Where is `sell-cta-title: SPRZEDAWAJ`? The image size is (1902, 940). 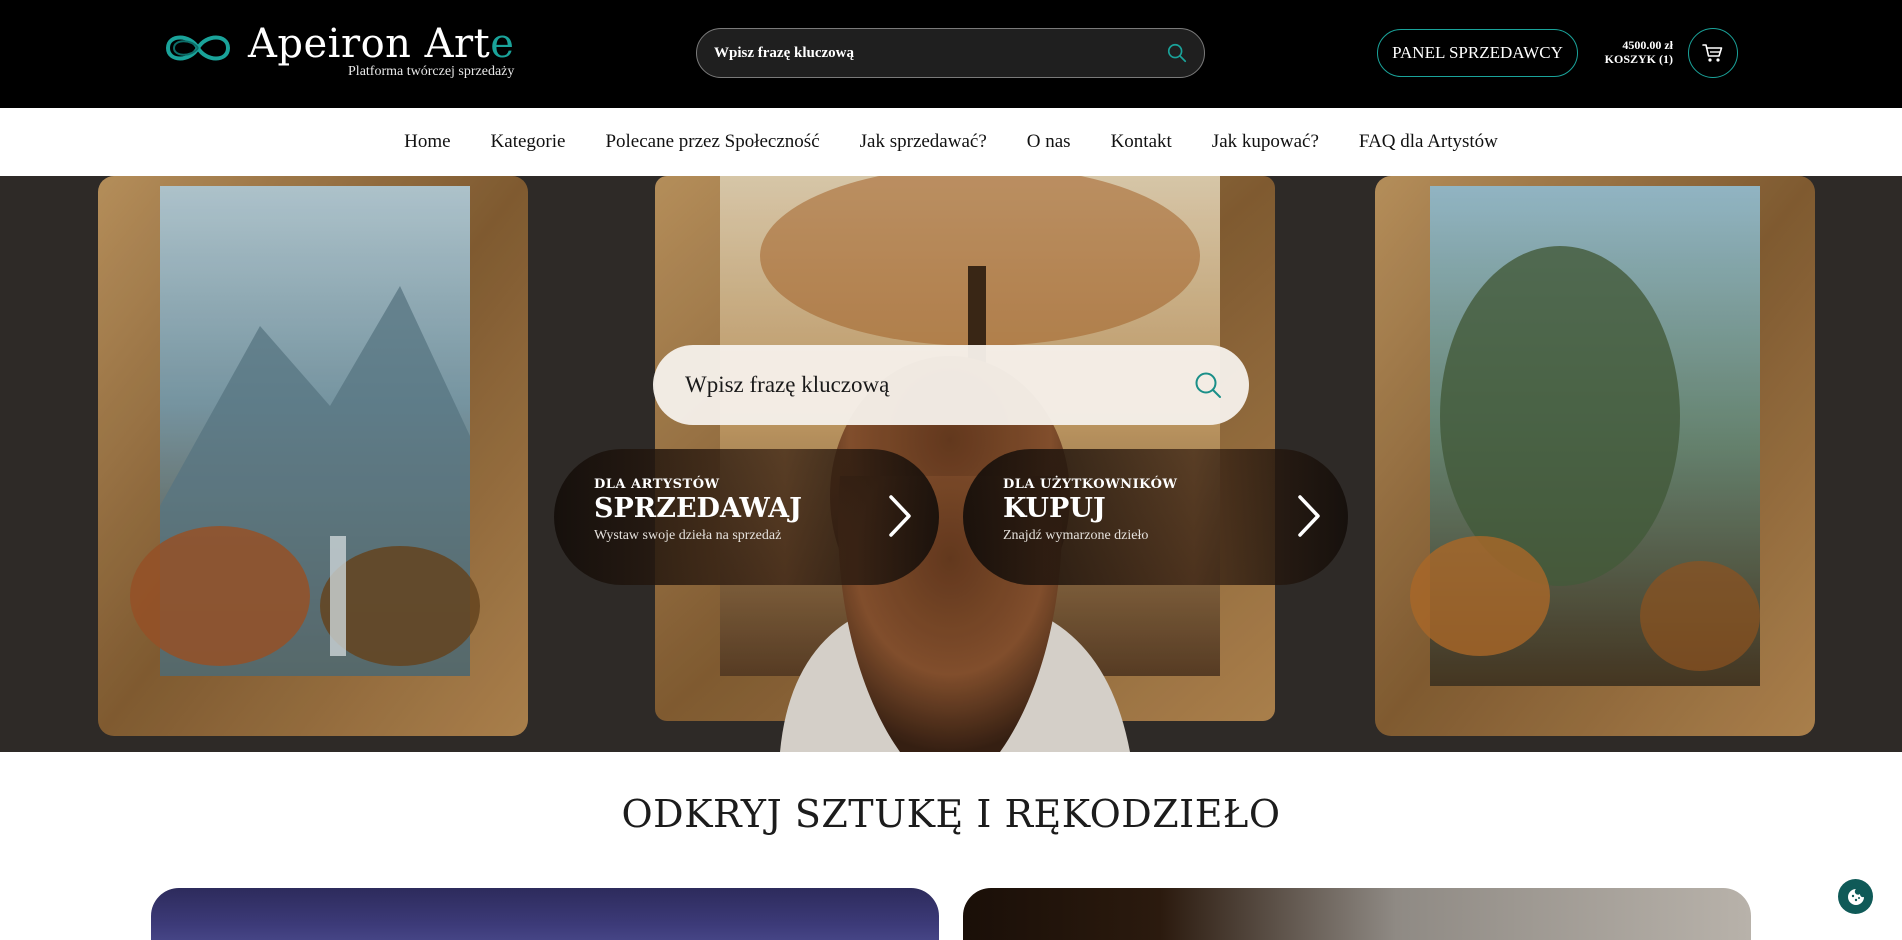
sell-cta-title: SPRZEDAWAJ is located at coordinates (698, 508).